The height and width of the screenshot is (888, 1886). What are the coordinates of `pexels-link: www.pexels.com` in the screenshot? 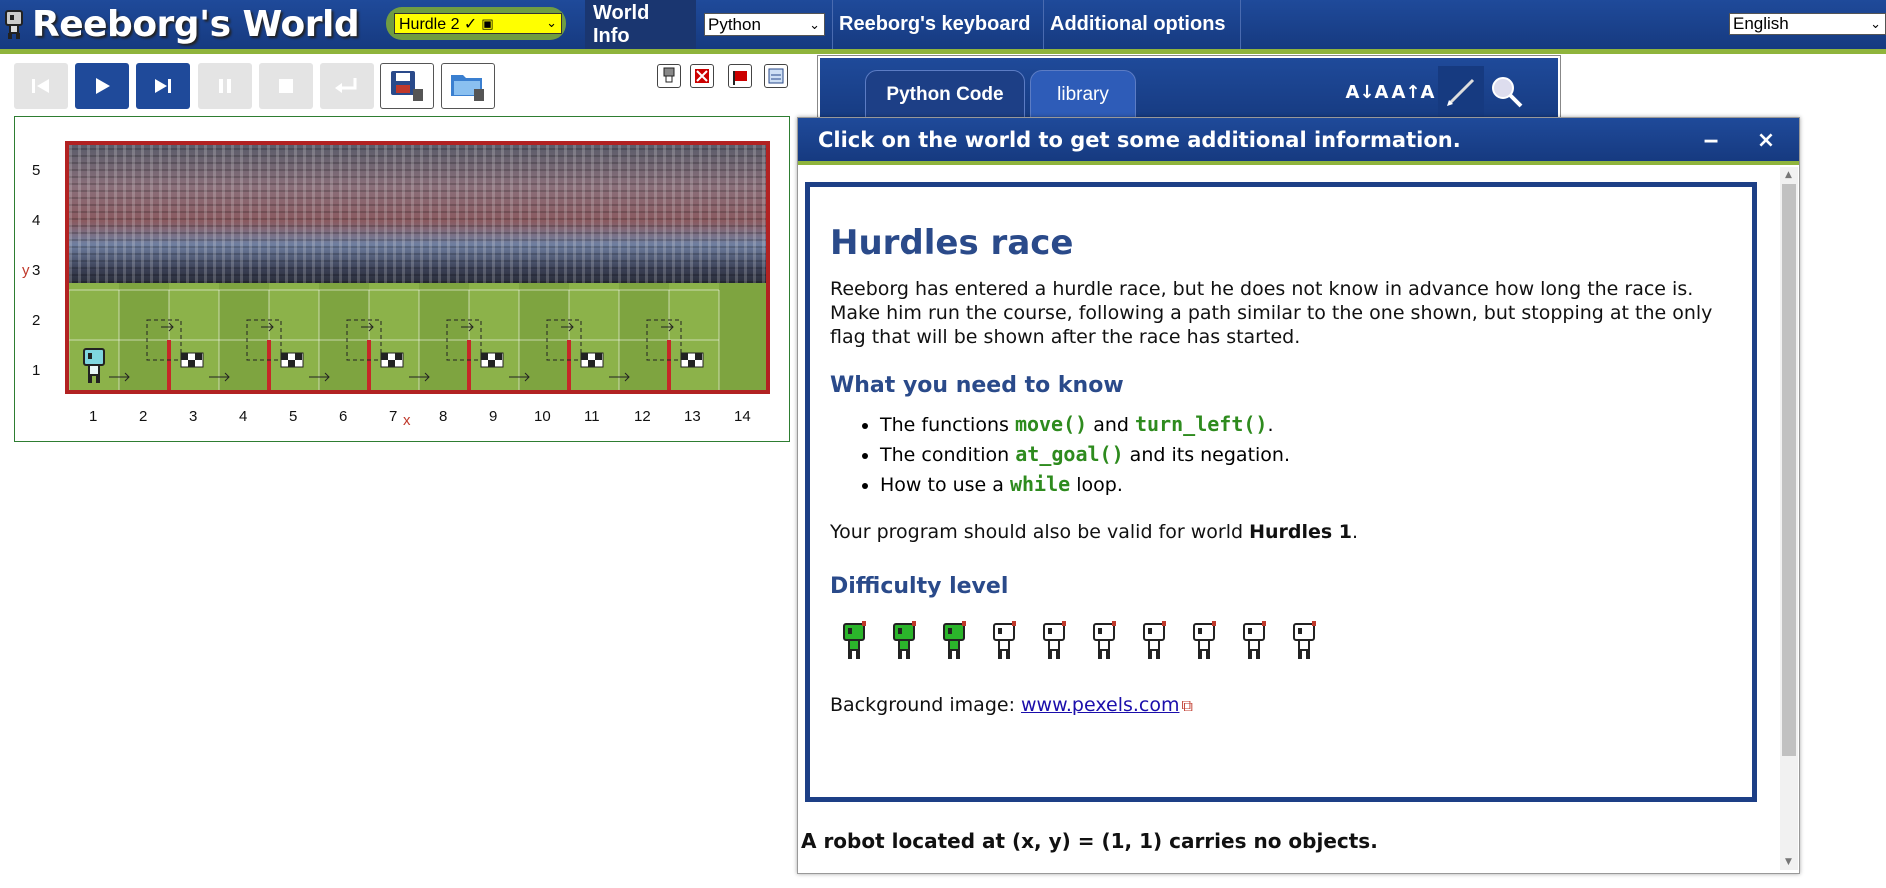 It's located at (1100, 705).